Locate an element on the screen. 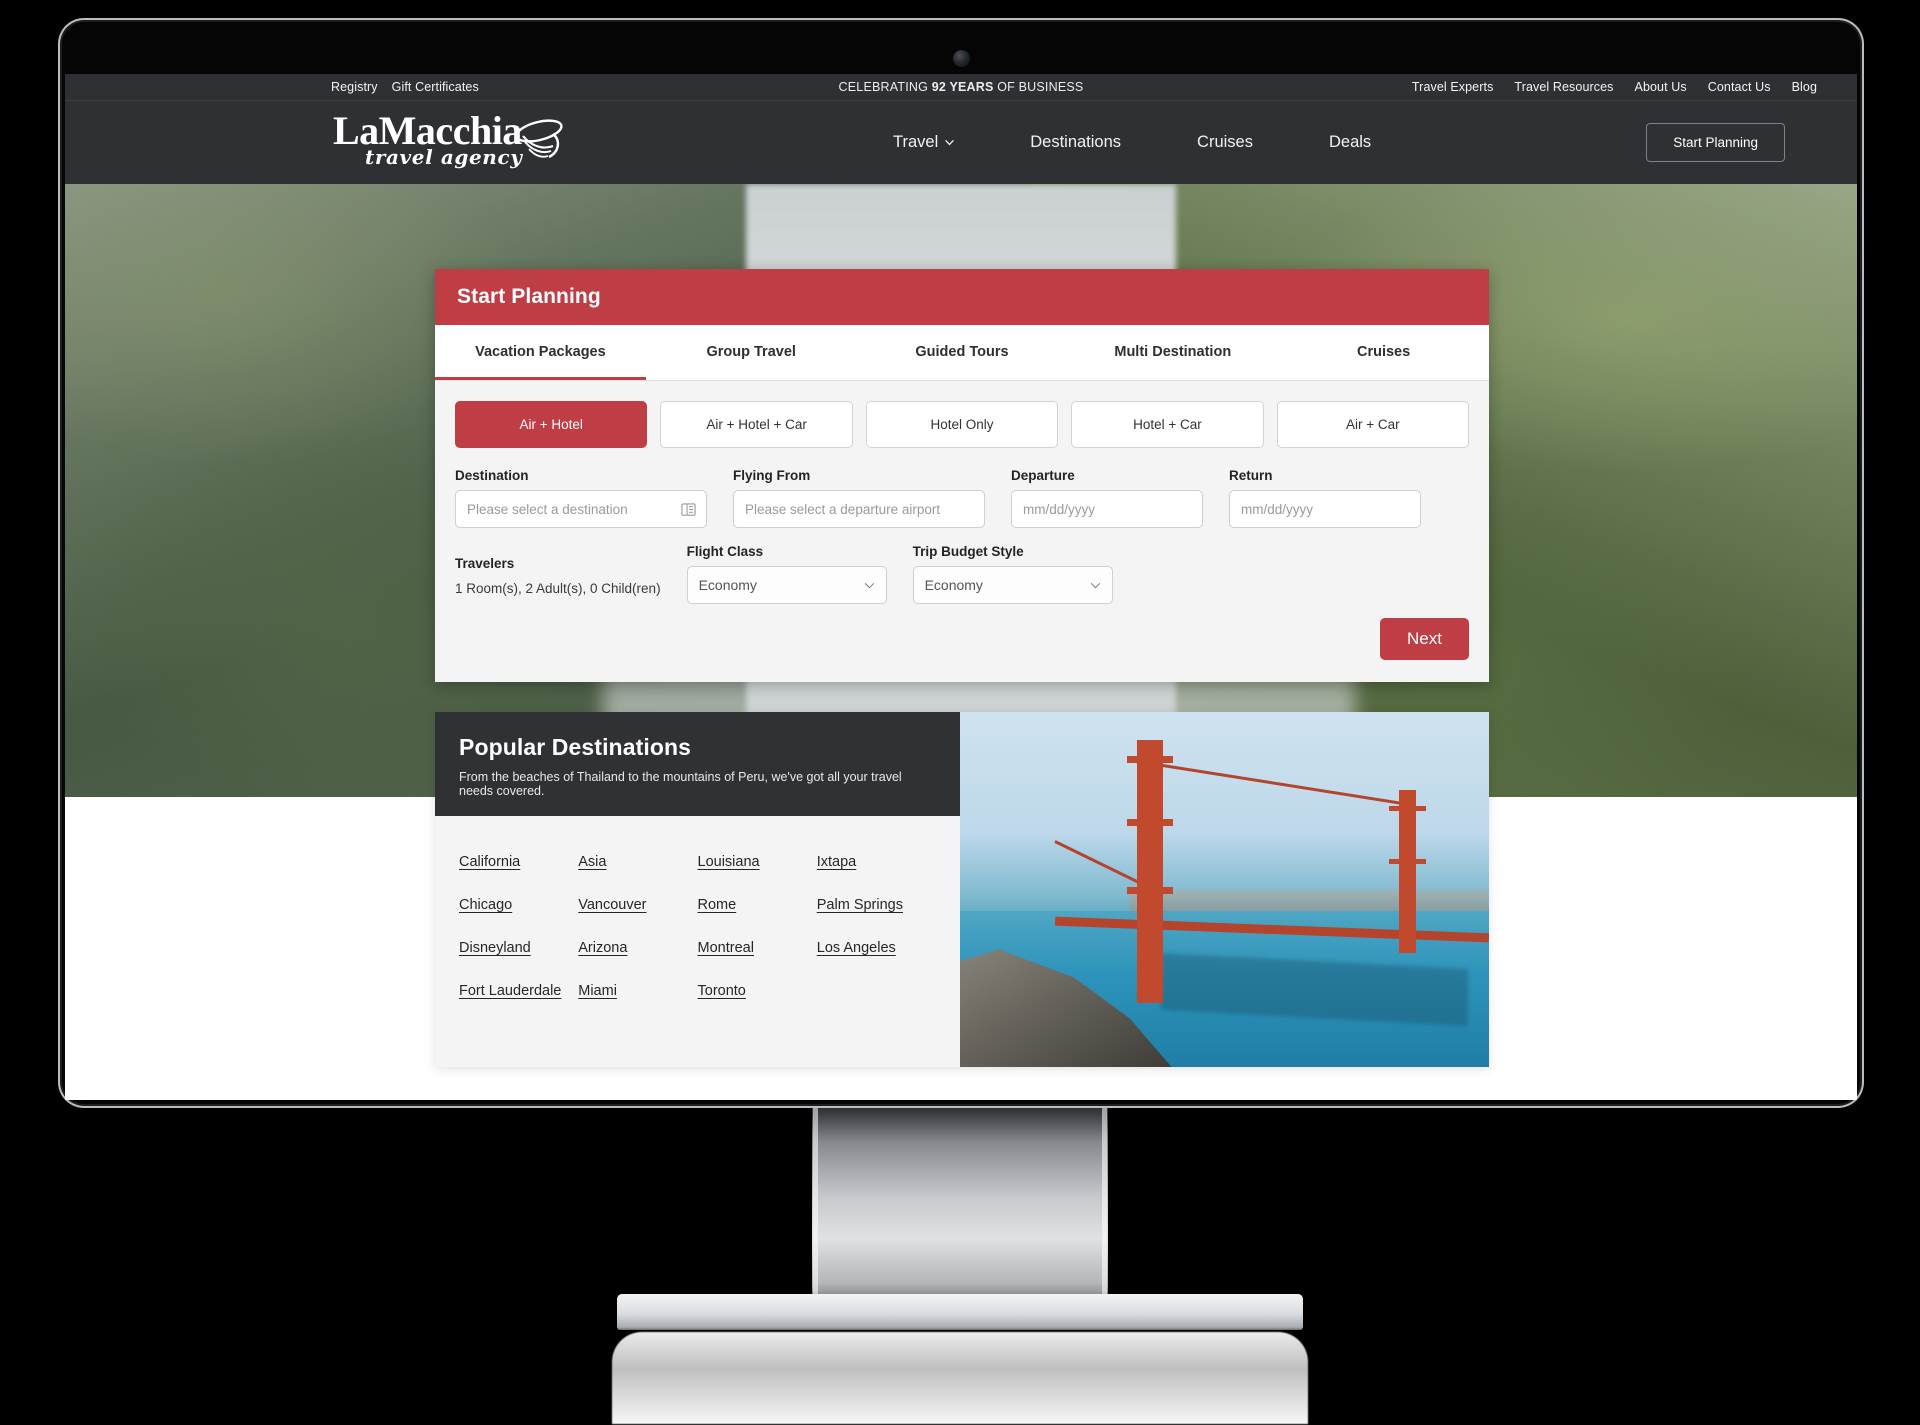  nav-item-deals: Deals is located at coordinates (1350, 142).